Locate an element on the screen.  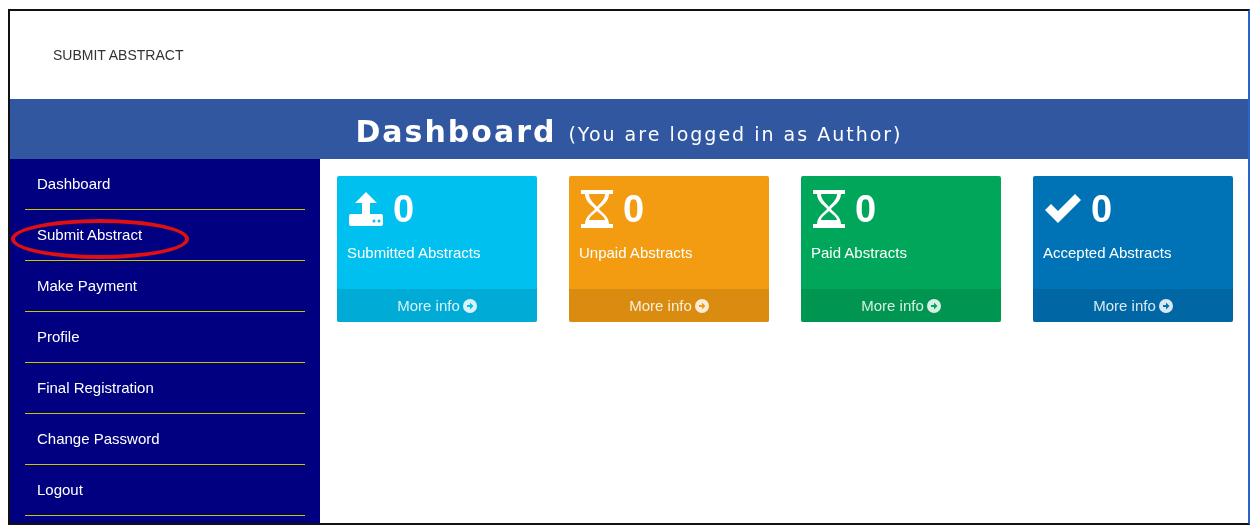
sidebar-item: Profile is located at coordinates (165, 337).